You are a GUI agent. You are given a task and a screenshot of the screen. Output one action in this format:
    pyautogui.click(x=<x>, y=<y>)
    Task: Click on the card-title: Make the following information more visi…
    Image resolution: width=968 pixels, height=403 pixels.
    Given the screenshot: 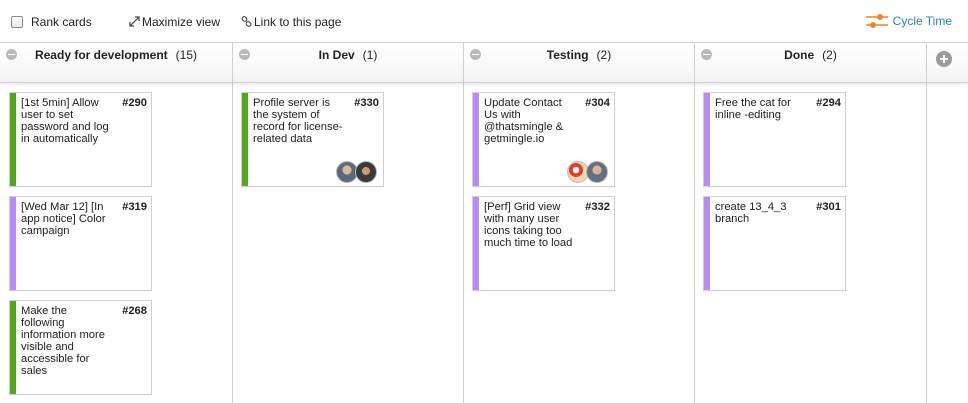 What is the action you would take?
    pyautogui.click(x=63, y=341)
    